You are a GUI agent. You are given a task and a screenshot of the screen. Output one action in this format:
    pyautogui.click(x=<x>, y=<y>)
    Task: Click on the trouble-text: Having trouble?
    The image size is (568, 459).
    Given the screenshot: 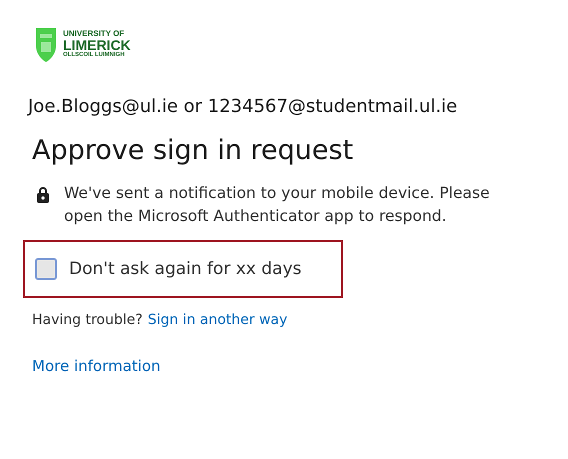 What is the action you would take?
    pyautogui.click(x=87, y=320)
    